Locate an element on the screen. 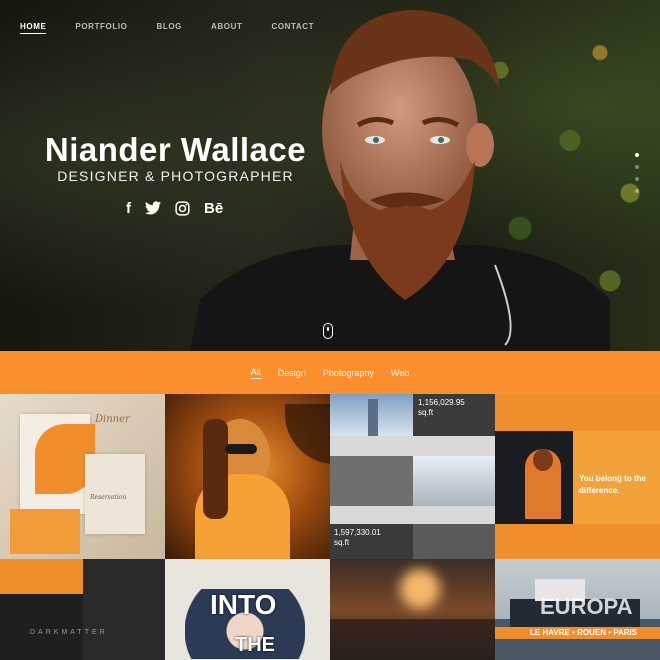 The image size is (660, 660). nav-blog: BLOG is located at coordinates (169, 28).